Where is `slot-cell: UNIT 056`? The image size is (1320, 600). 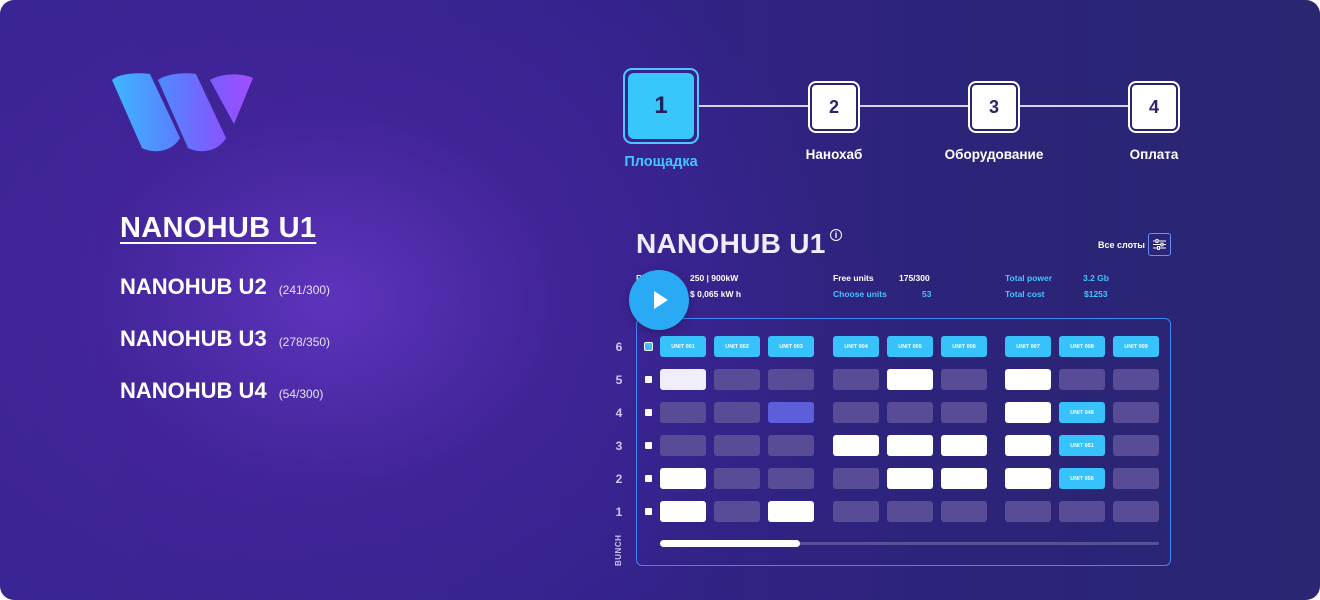
slot-cell: UNIT 056 is located at coordinates (1082, 478).